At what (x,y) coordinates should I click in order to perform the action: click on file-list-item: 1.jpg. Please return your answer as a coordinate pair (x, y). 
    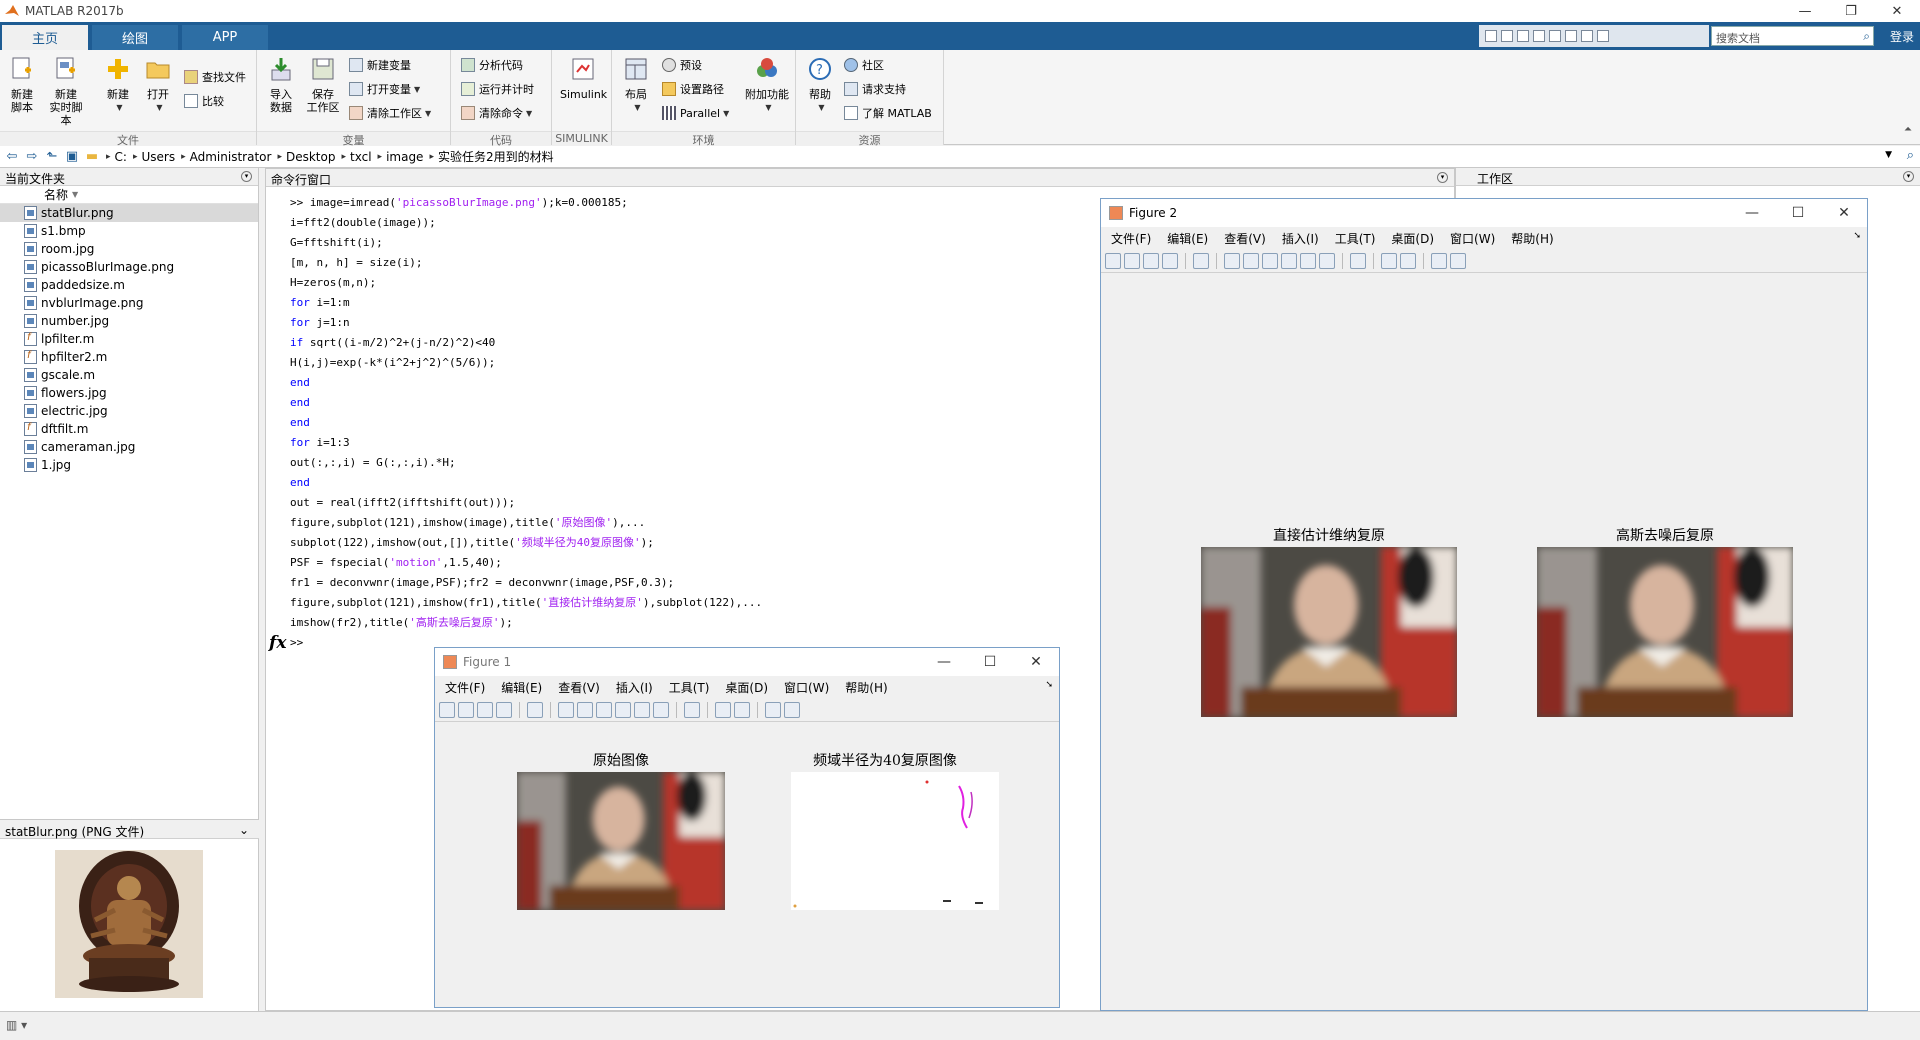
    Looking at the image, I should click on (129, 465).